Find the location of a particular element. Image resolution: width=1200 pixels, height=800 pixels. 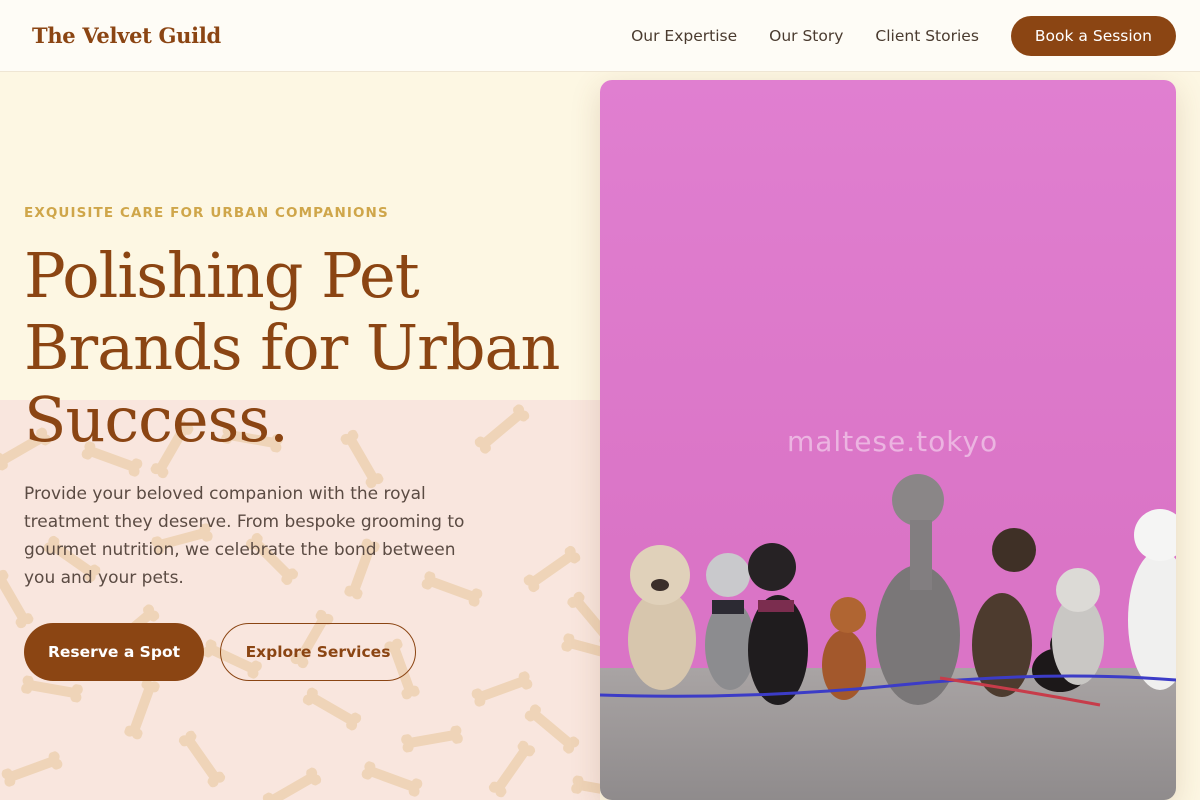

hero-eyebrow: EXQUISITE CARE FOR URBAN COMPANIONS is located at coordinates (206, 213).